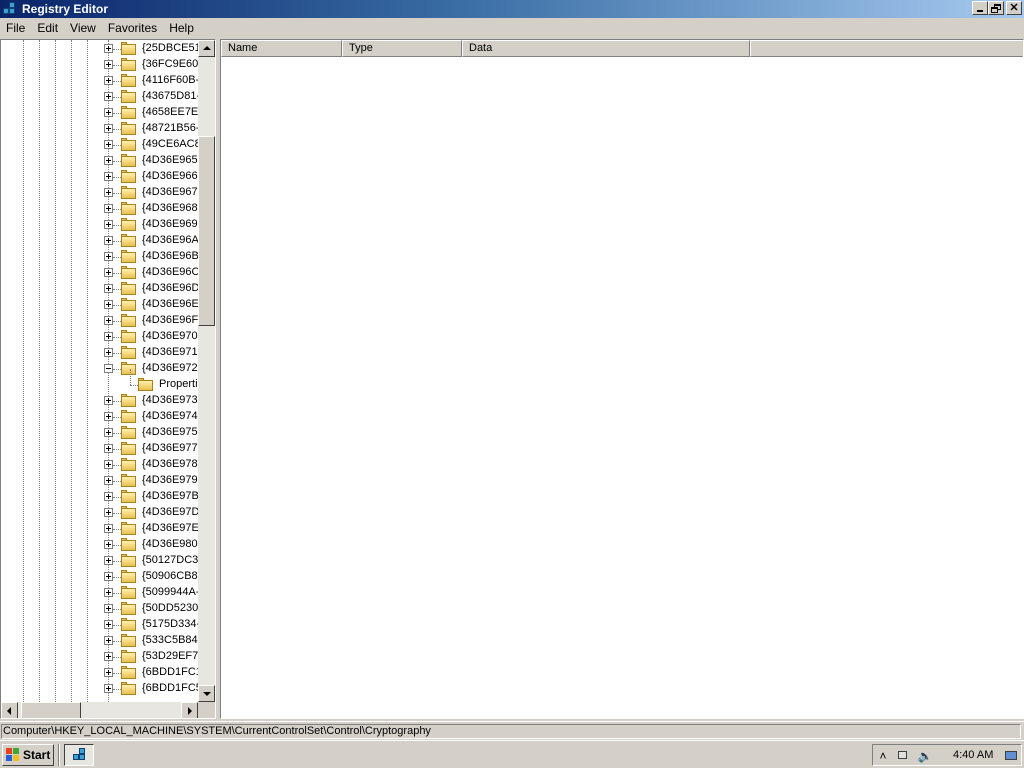 The height and width of the screenshot is (768, 1024). Describe the element at coordinates (189, 710) in the screenshot. I see `scroll-right-button` at that location.